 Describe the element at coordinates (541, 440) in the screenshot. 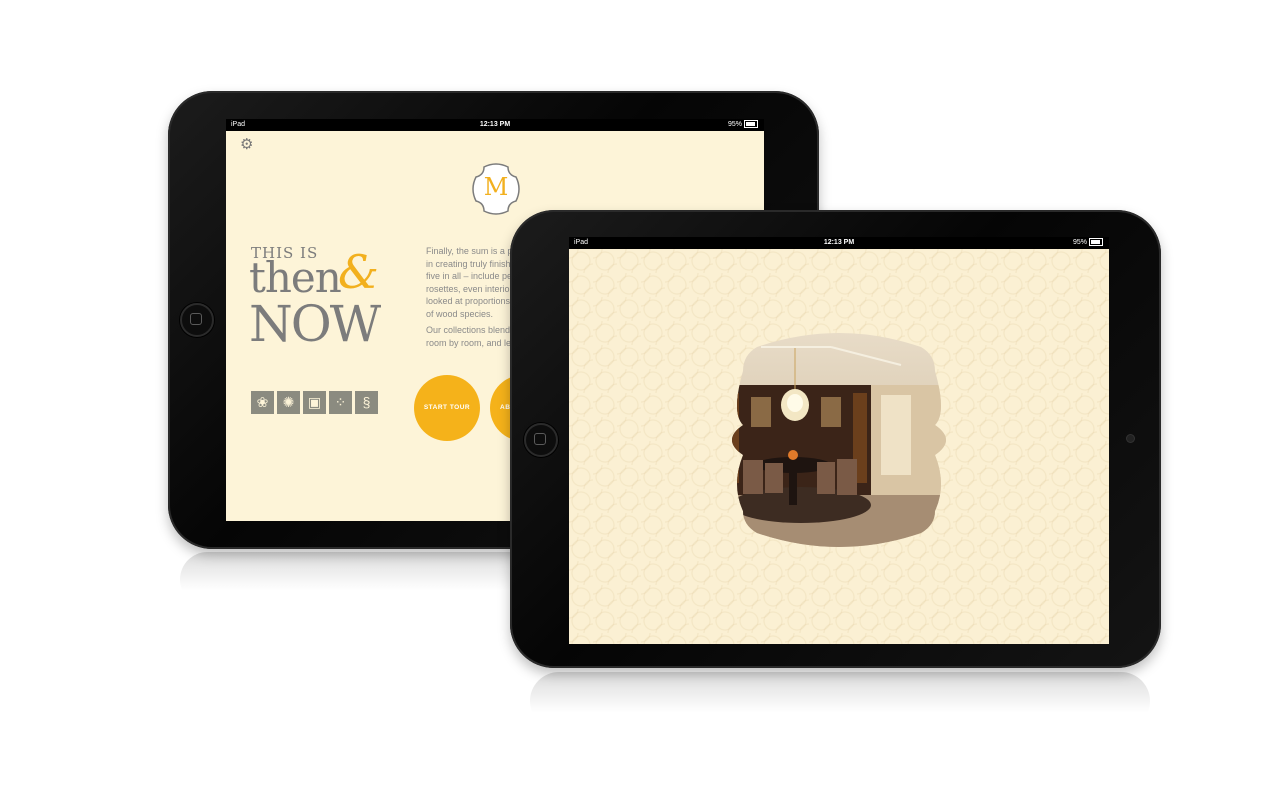

I see `front-home-button` at that location.